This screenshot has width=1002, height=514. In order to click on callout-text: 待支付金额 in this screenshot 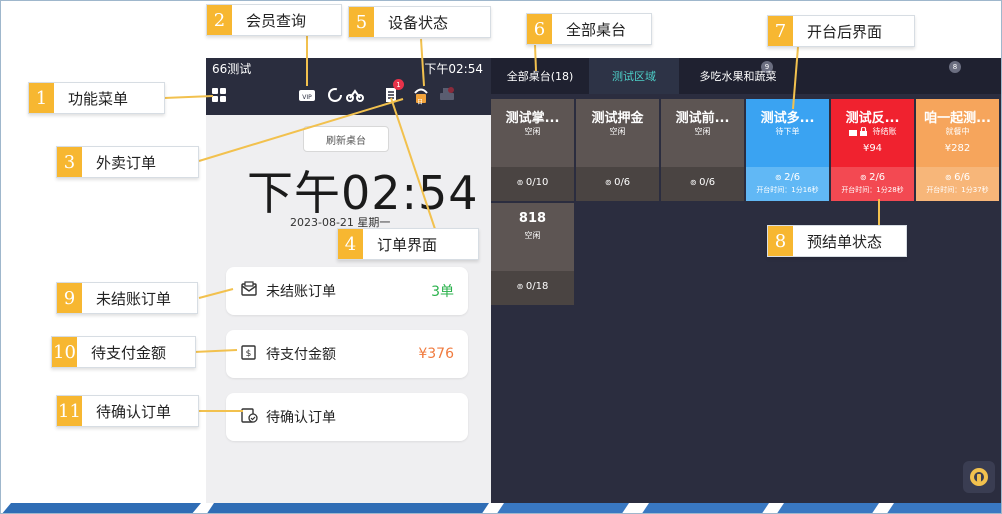, I will do `click(129, 352)`.